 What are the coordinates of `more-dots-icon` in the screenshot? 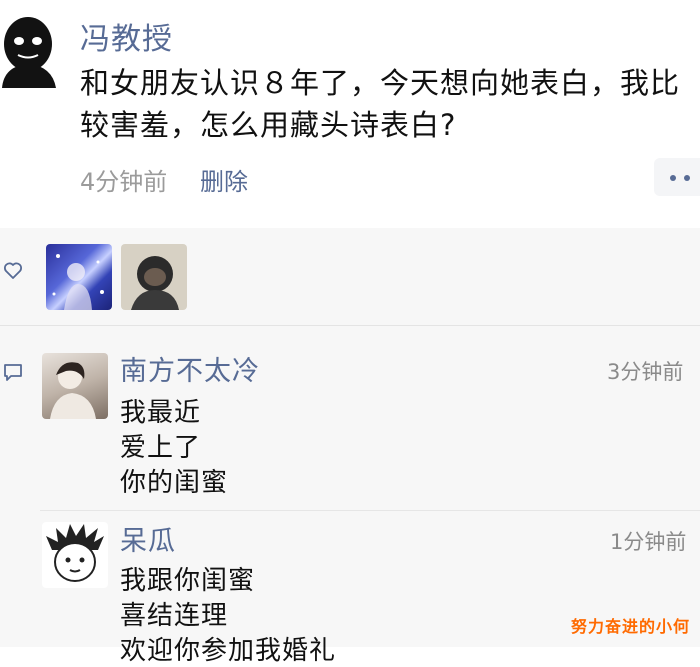 It's located at (673, 178).